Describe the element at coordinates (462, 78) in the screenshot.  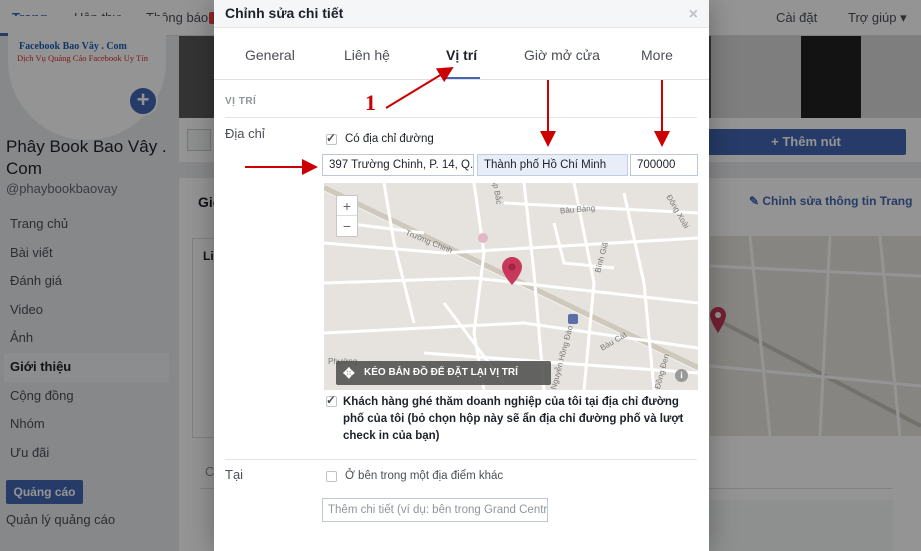
I see `active-tab-underline` at that location.